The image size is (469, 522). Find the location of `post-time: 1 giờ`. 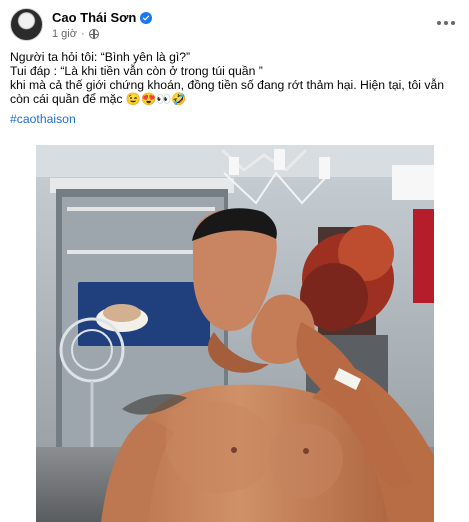

post-time: 1 giờ is located at coordinates (64, 34).